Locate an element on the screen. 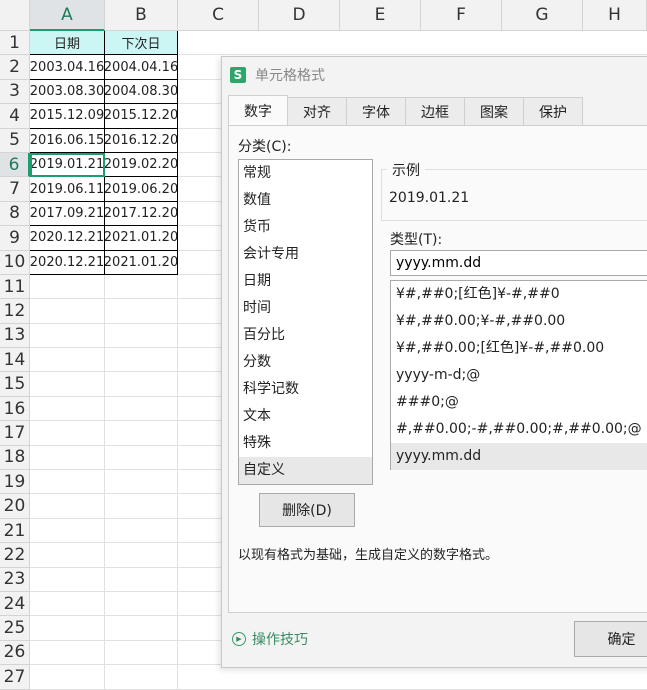 Image resolution: width=647 pixels, height=690 pixels. row-header: 22 is located at coordinates (15, 555).